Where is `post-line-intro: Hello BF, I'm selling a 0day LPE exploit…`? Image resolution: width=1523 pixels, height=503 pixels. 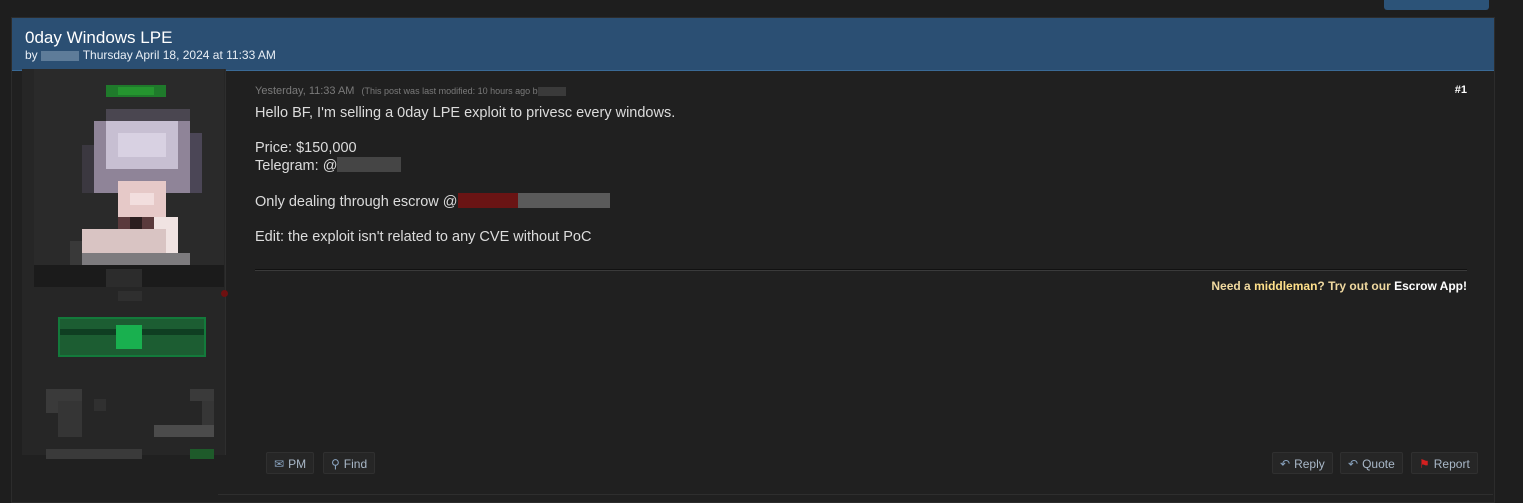 post-line-intro: Hello BF, I'm selling a 0day LPE exploit… is located at coordinates (465, 113).